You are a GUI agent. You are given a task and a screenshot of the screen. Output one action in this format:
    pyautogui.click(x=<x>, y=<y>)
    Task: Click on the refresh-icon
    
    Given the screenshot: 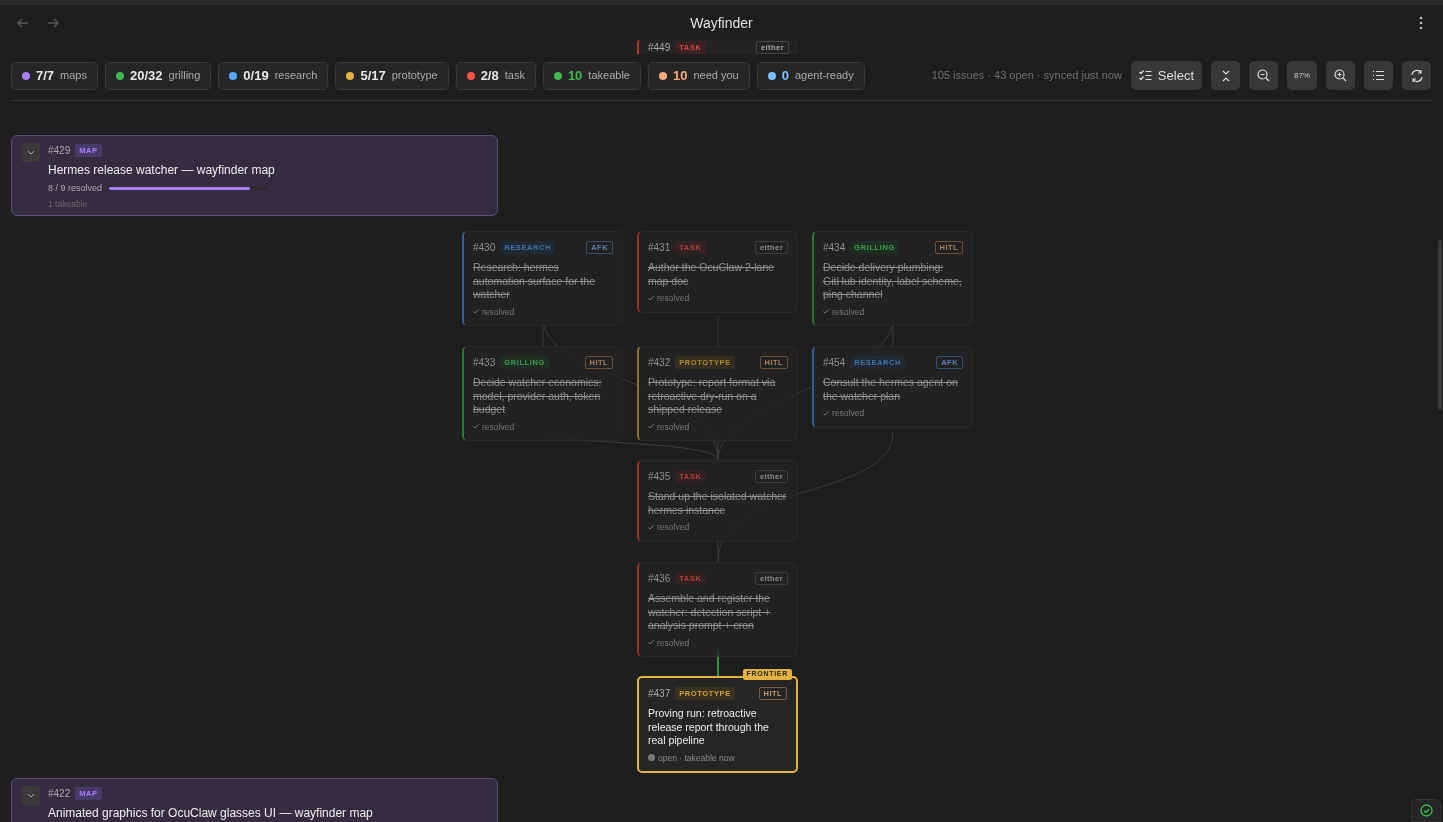 What is the action you would take?
    pyautogui.click(x=1416, y=75)
    